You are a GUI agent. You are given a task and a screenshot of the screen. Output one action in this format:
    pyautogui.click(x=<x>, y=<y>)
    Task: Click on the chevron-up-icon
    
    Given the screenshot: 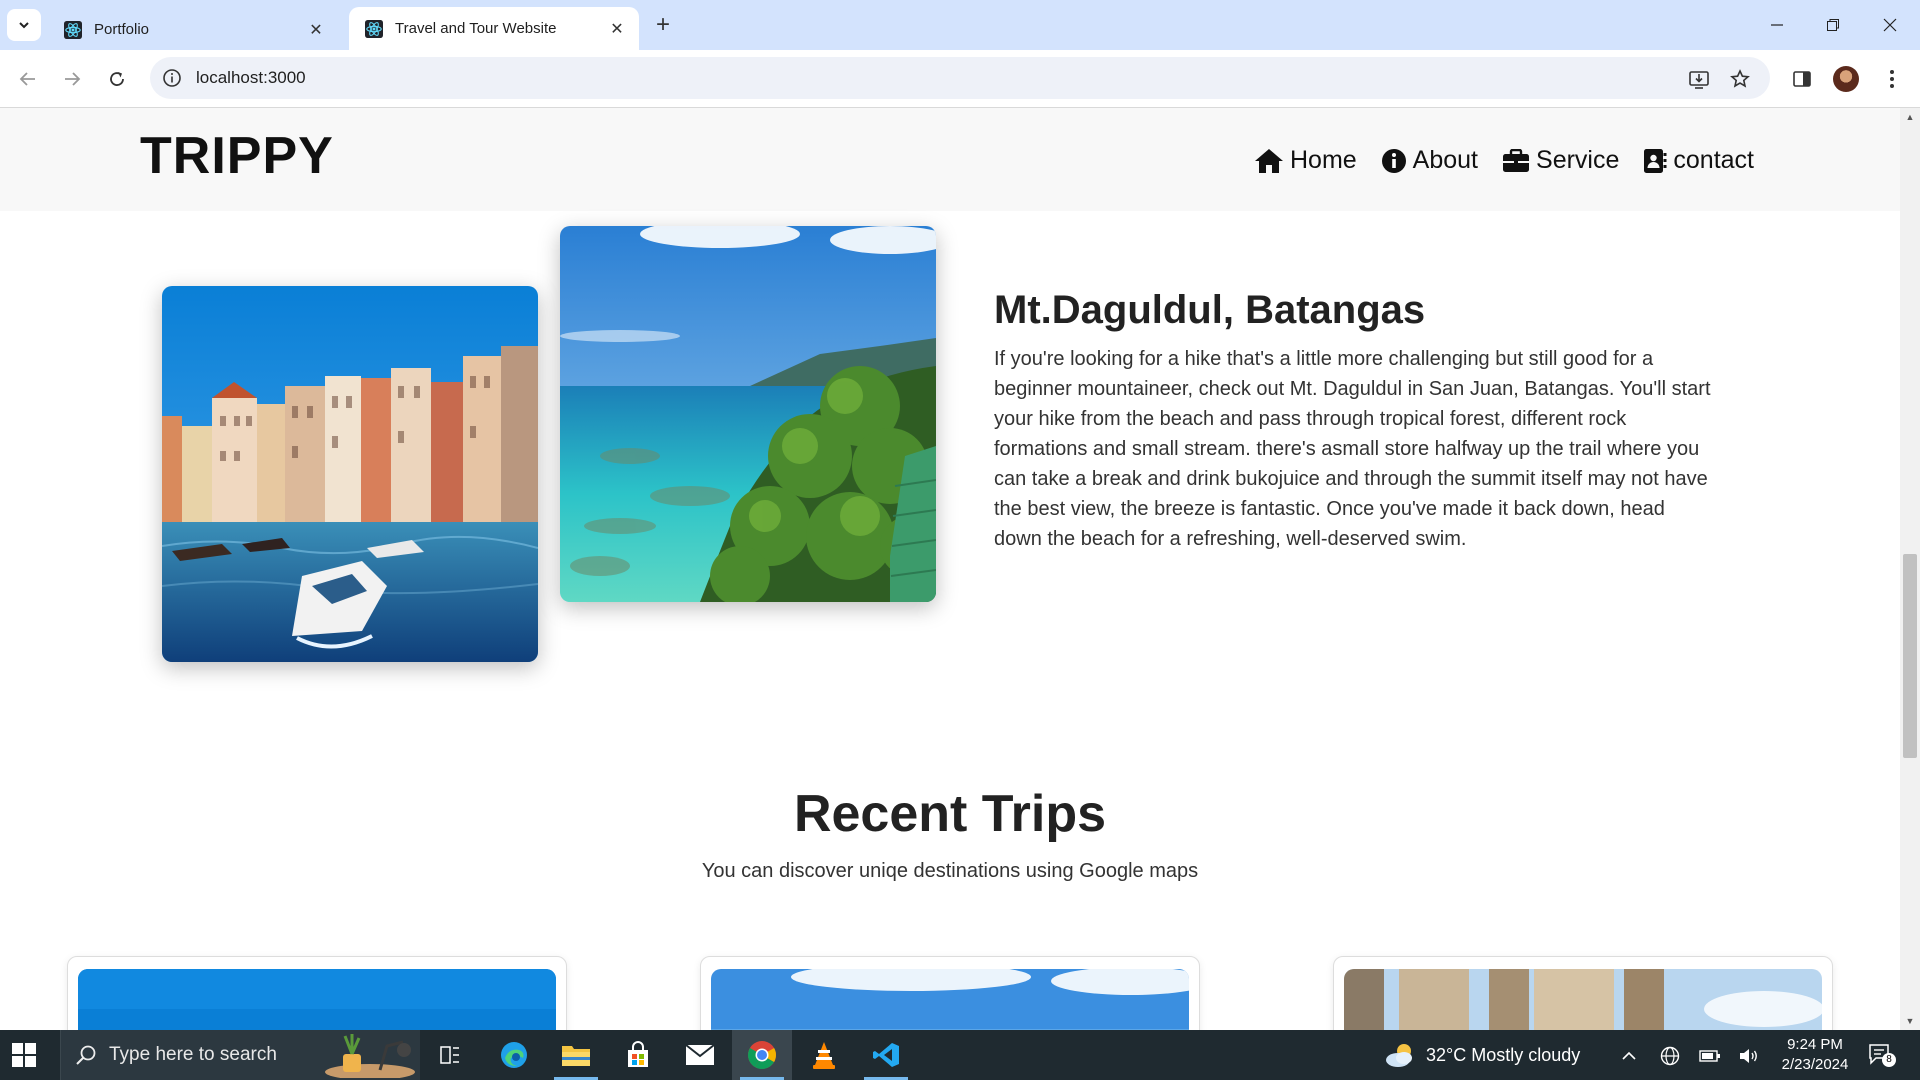 What is the action you would take?
    pyautogui.click(x=1629, y=1056)
    